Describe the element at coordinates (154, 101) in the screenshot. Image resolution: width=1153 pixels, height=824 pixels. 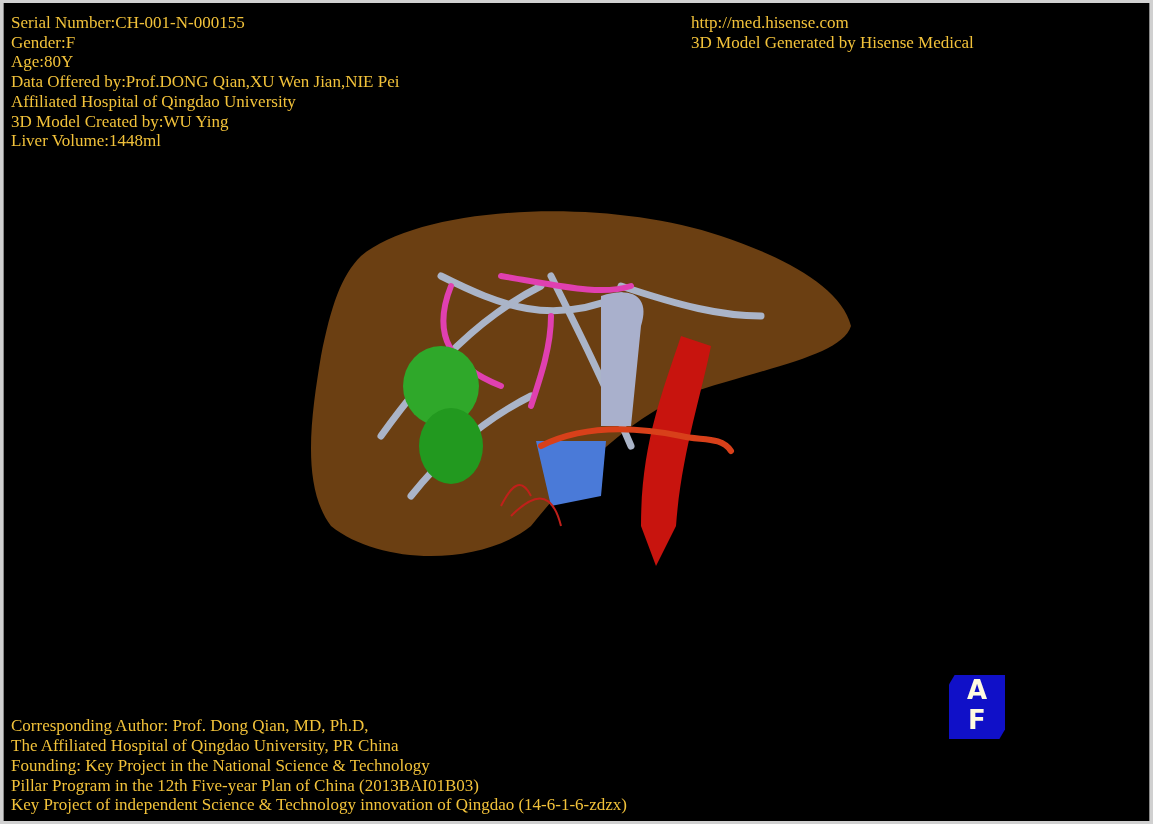
I see `info-text: Affiliated Hospital of Qingdao University` at that location.